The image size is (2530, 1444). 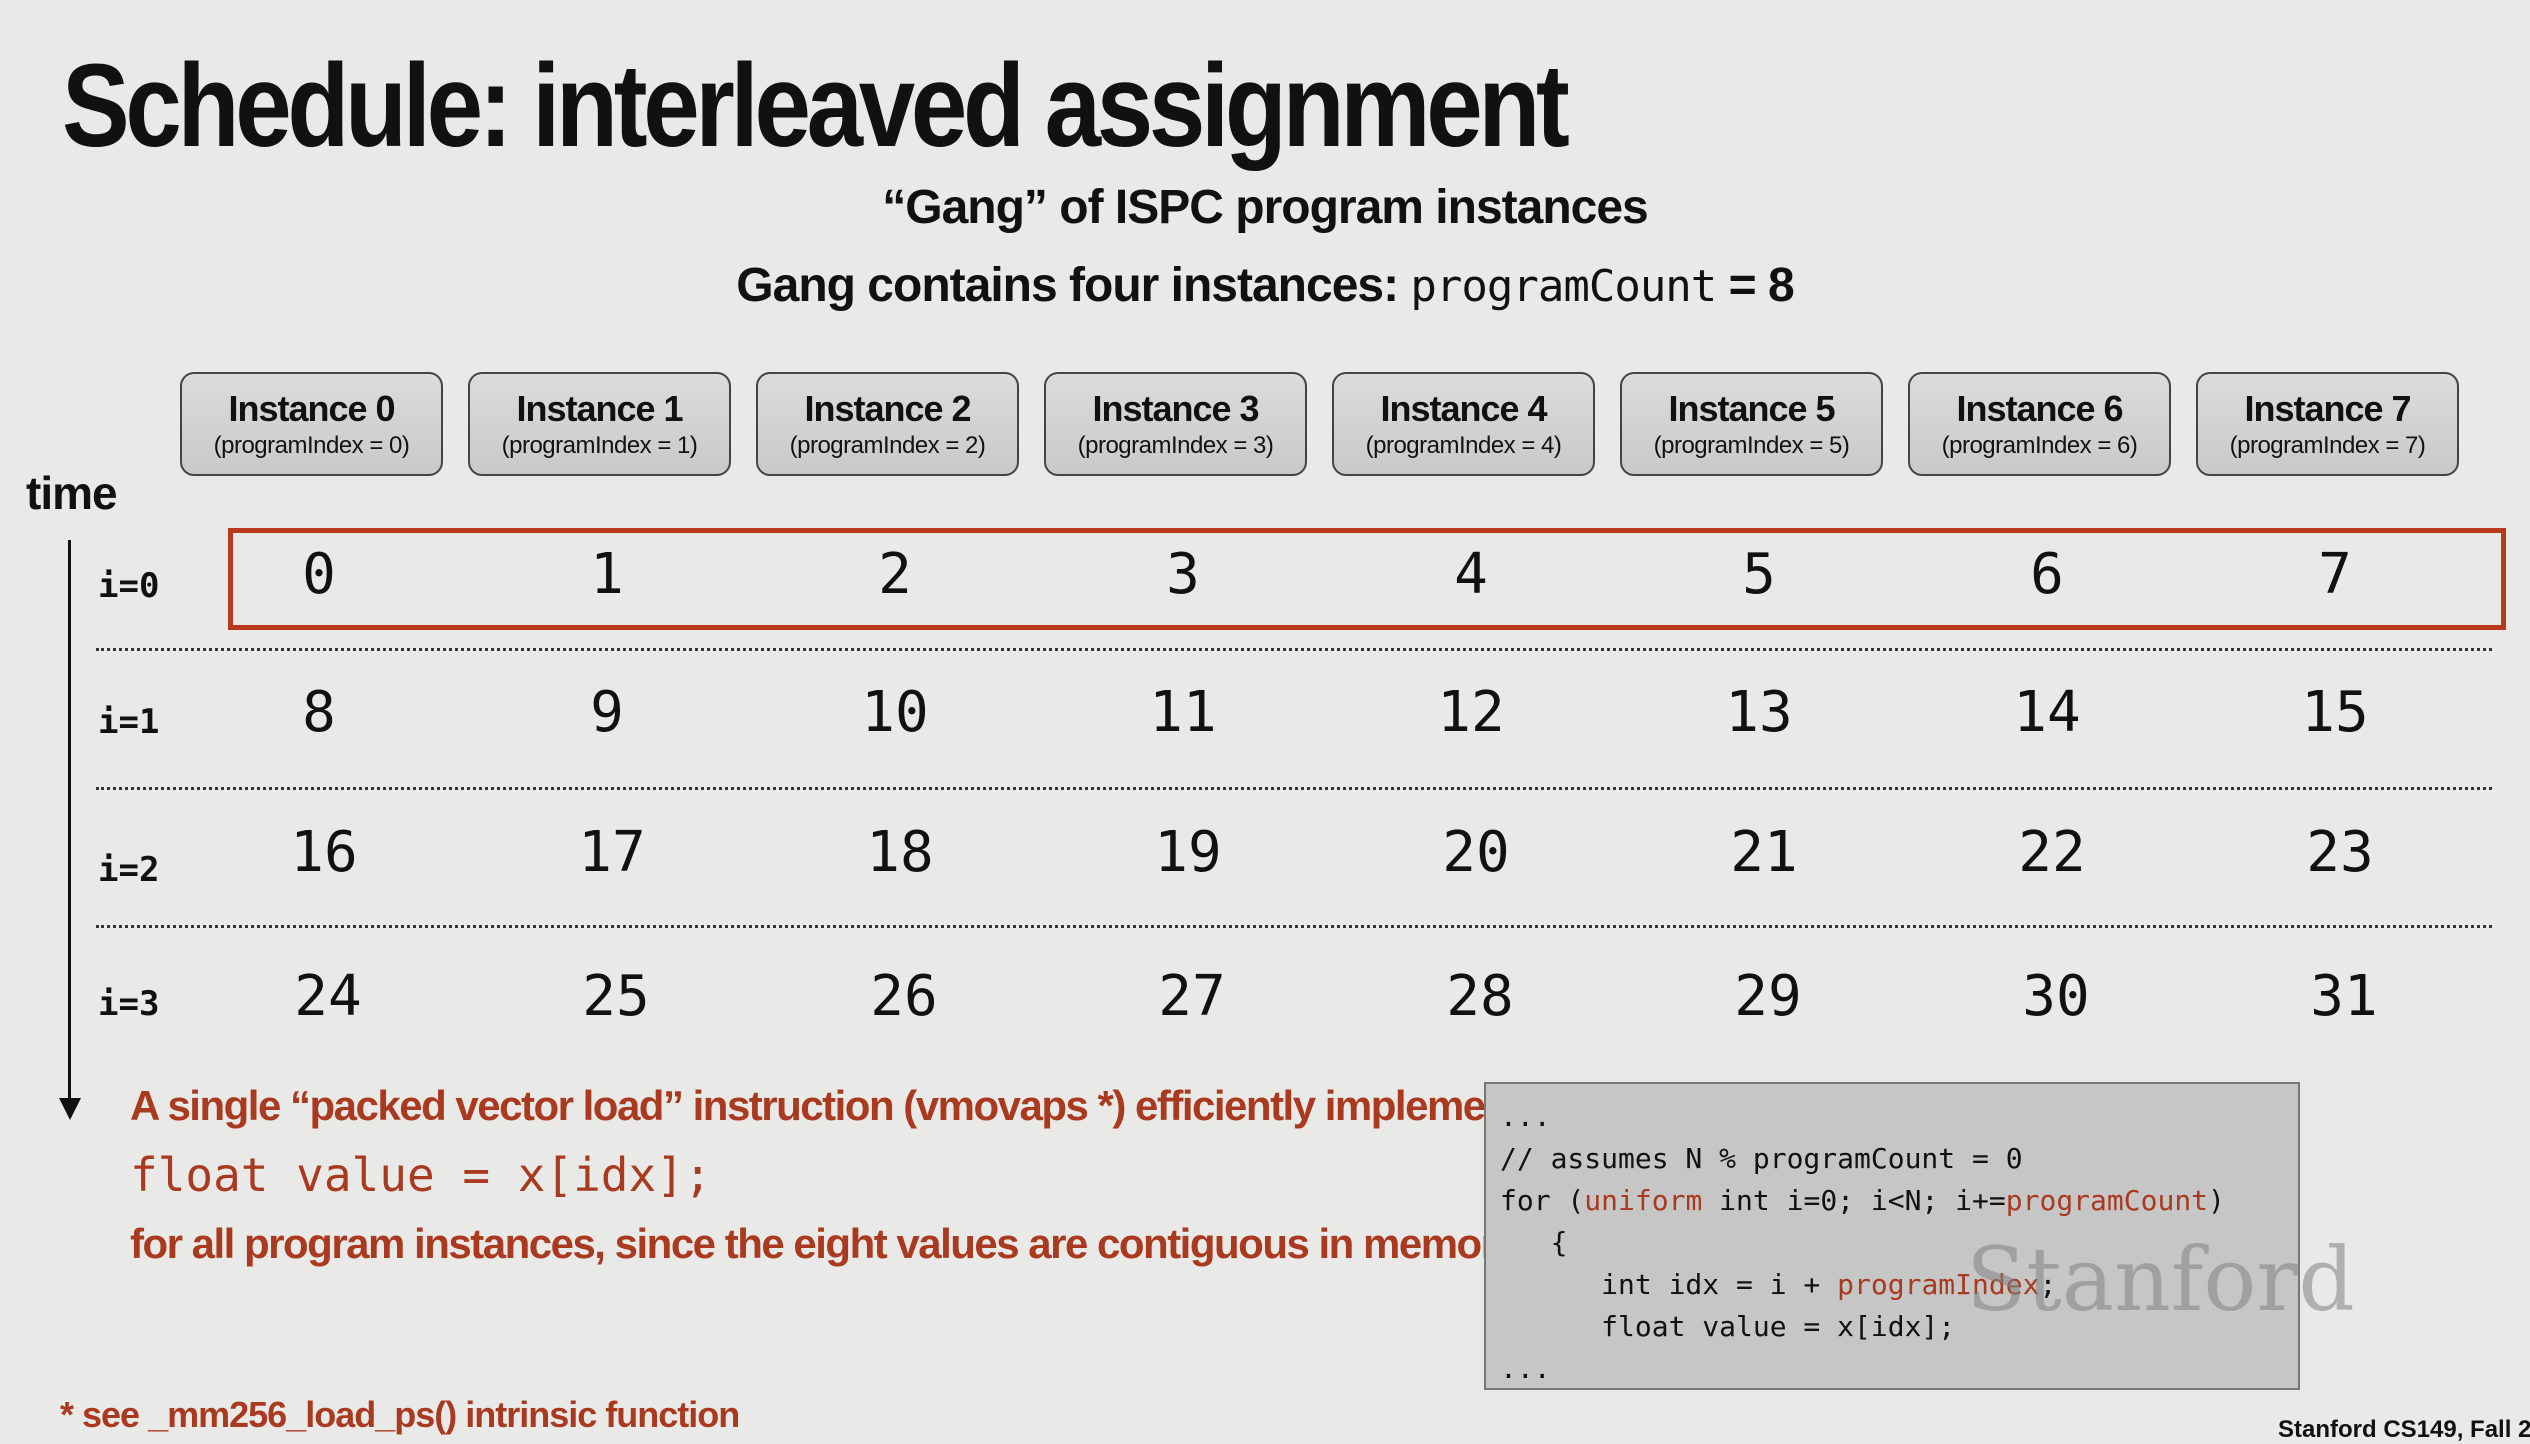 I want to click on element-cell: 13, so click(x=1759, y=712).